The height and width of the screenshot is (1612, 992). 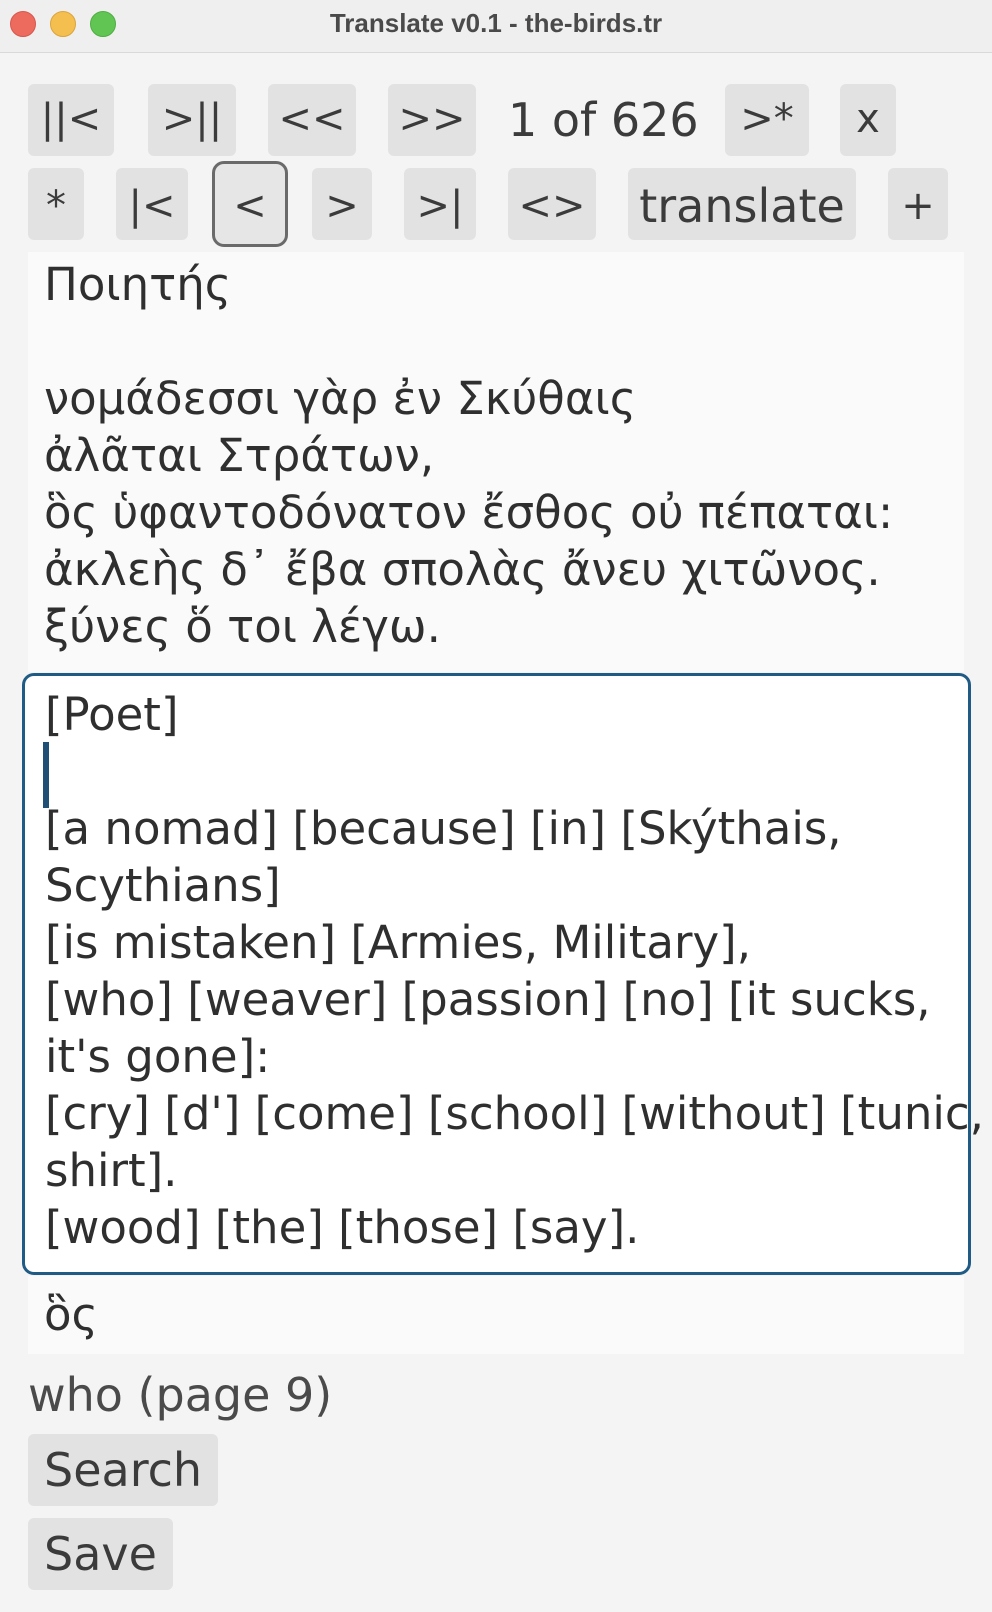 I want to click on translation-line, so click(x=496, y=771).